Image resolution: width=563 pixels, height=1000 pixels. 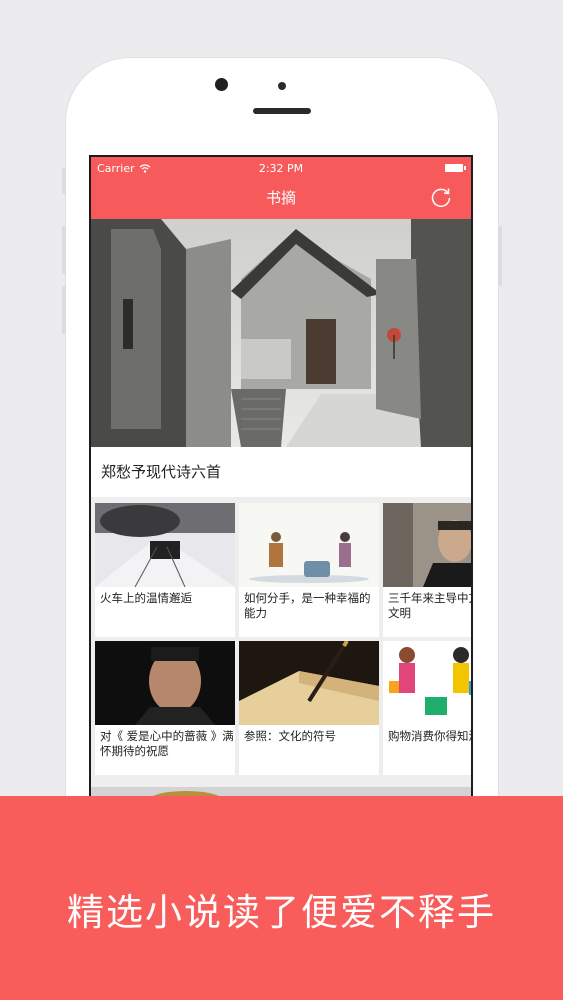 What do you see at coordinates (281, 168) in the screenshot?
I see `status-time: 2:32 PM` at bounding box center [281, 168].